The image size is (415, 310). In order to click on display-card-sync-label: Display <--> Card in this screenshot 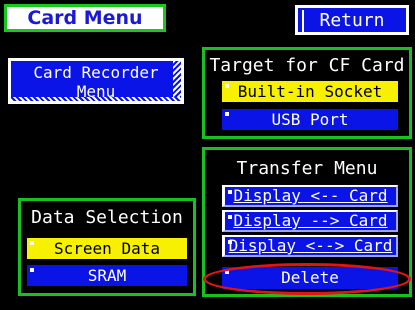, I will do `click(310, 245)`.